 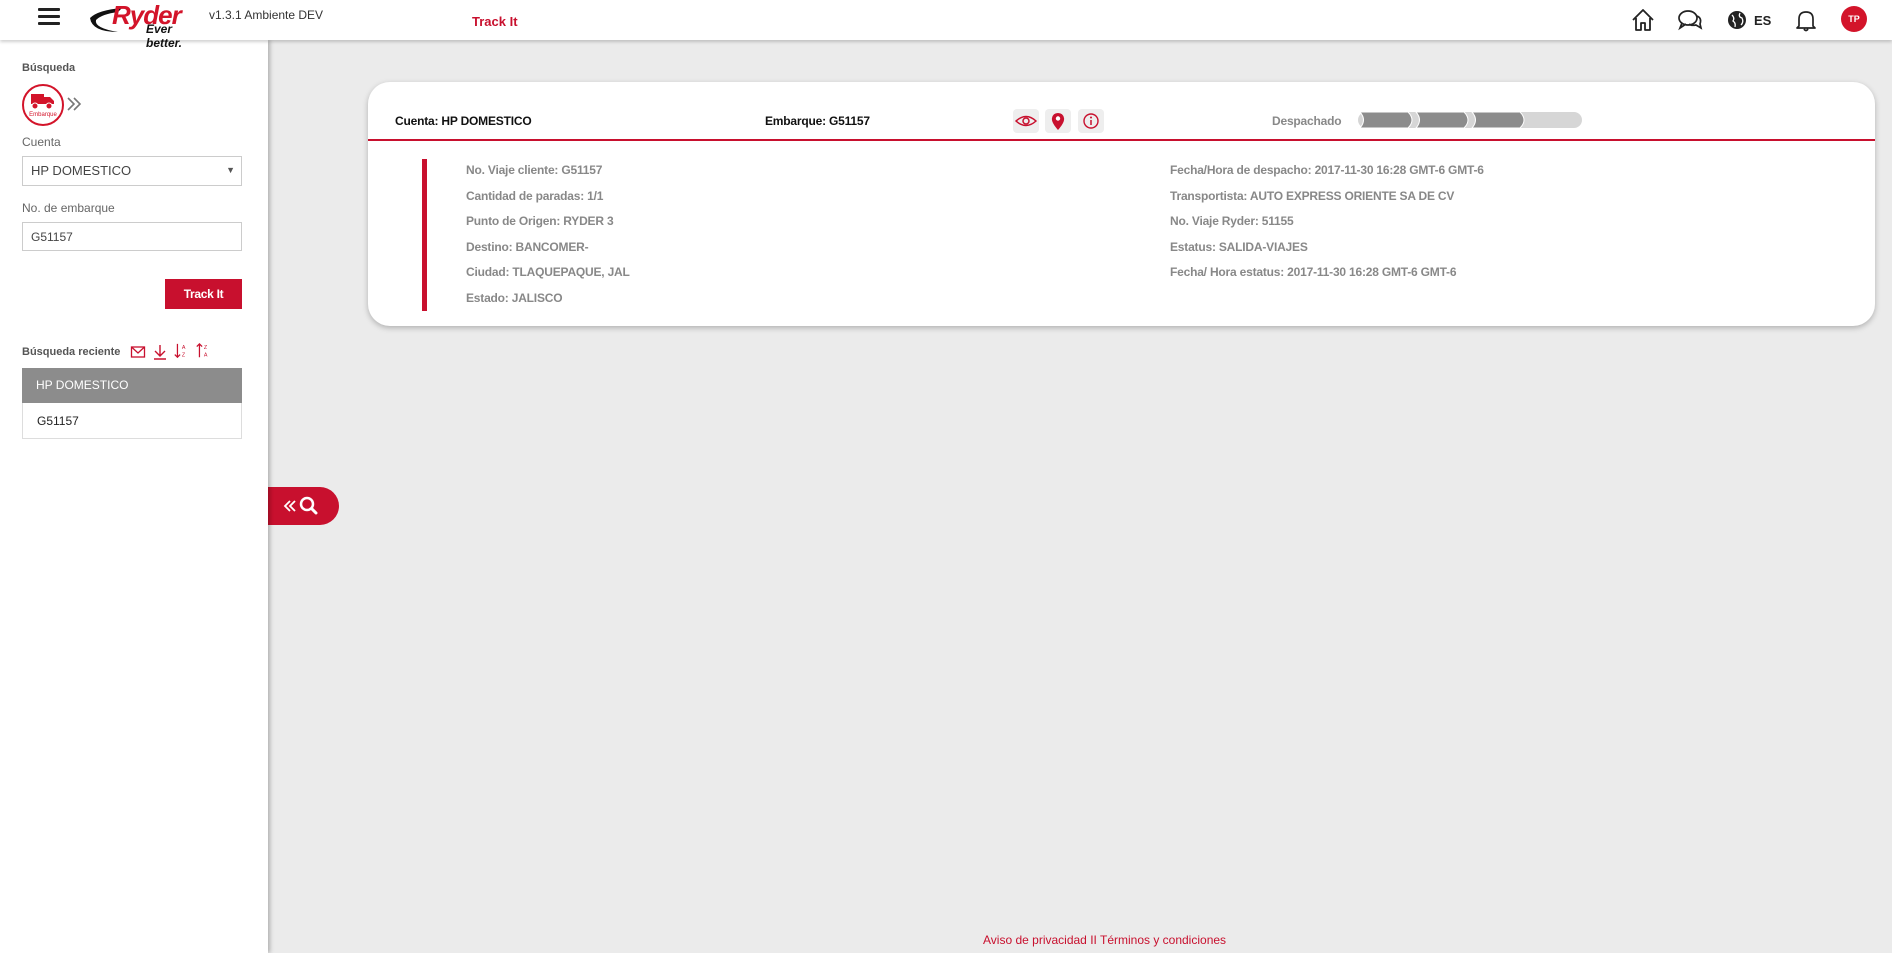 What do you see at coordinates (132, 236) in the screenshot?
I see `shipment-number-input: G51157` at bounding box center [132, 236].